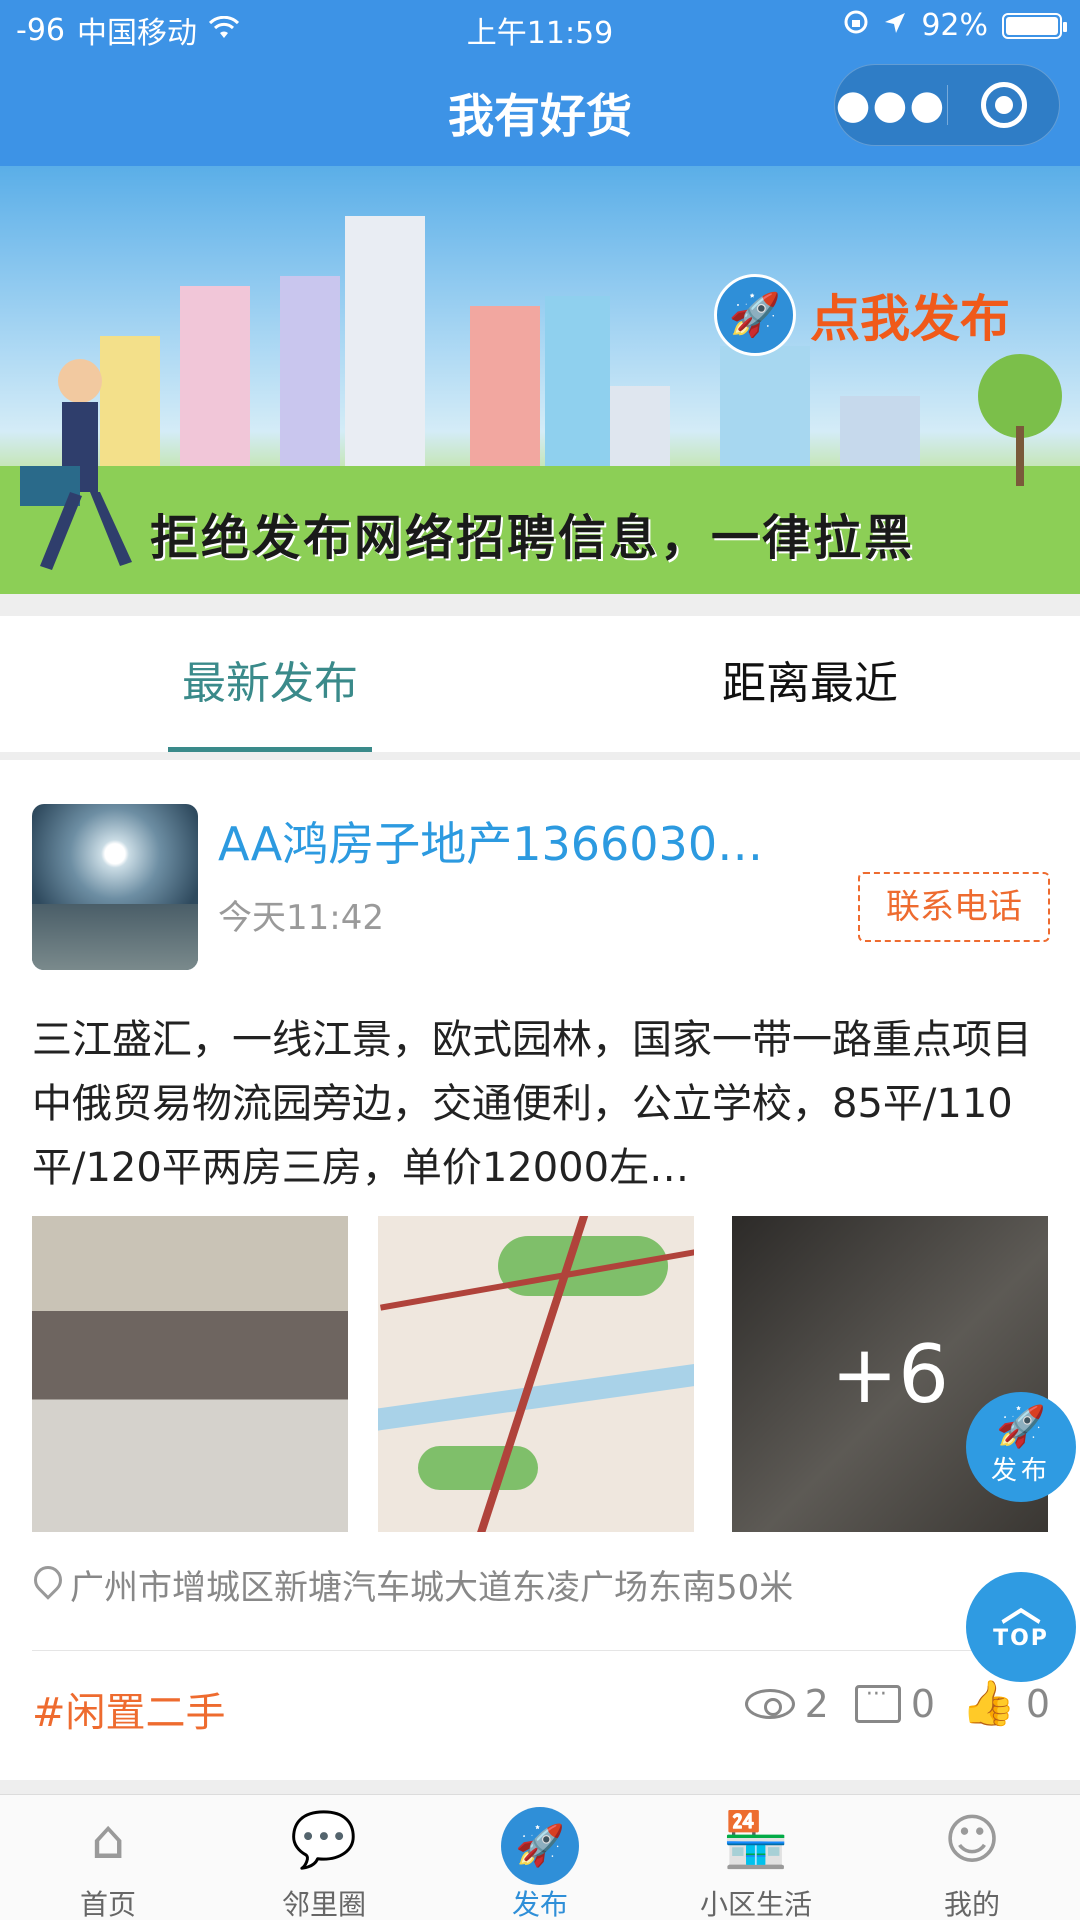 This screenshot has height=1920, width=1080. I want to click on contact-phone-button: 联系电话, so click(954, 907).